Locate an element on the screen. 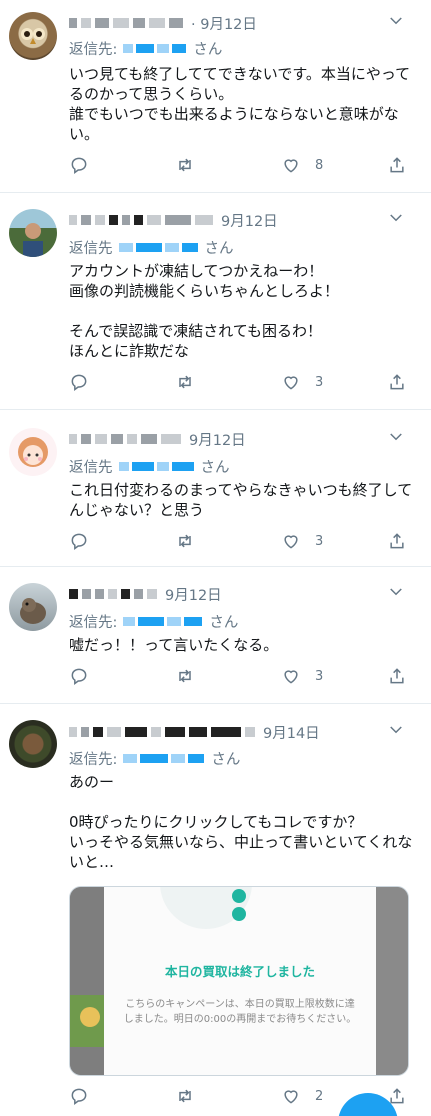  squirrel-avatar-art is located at coordinates (33, 611).